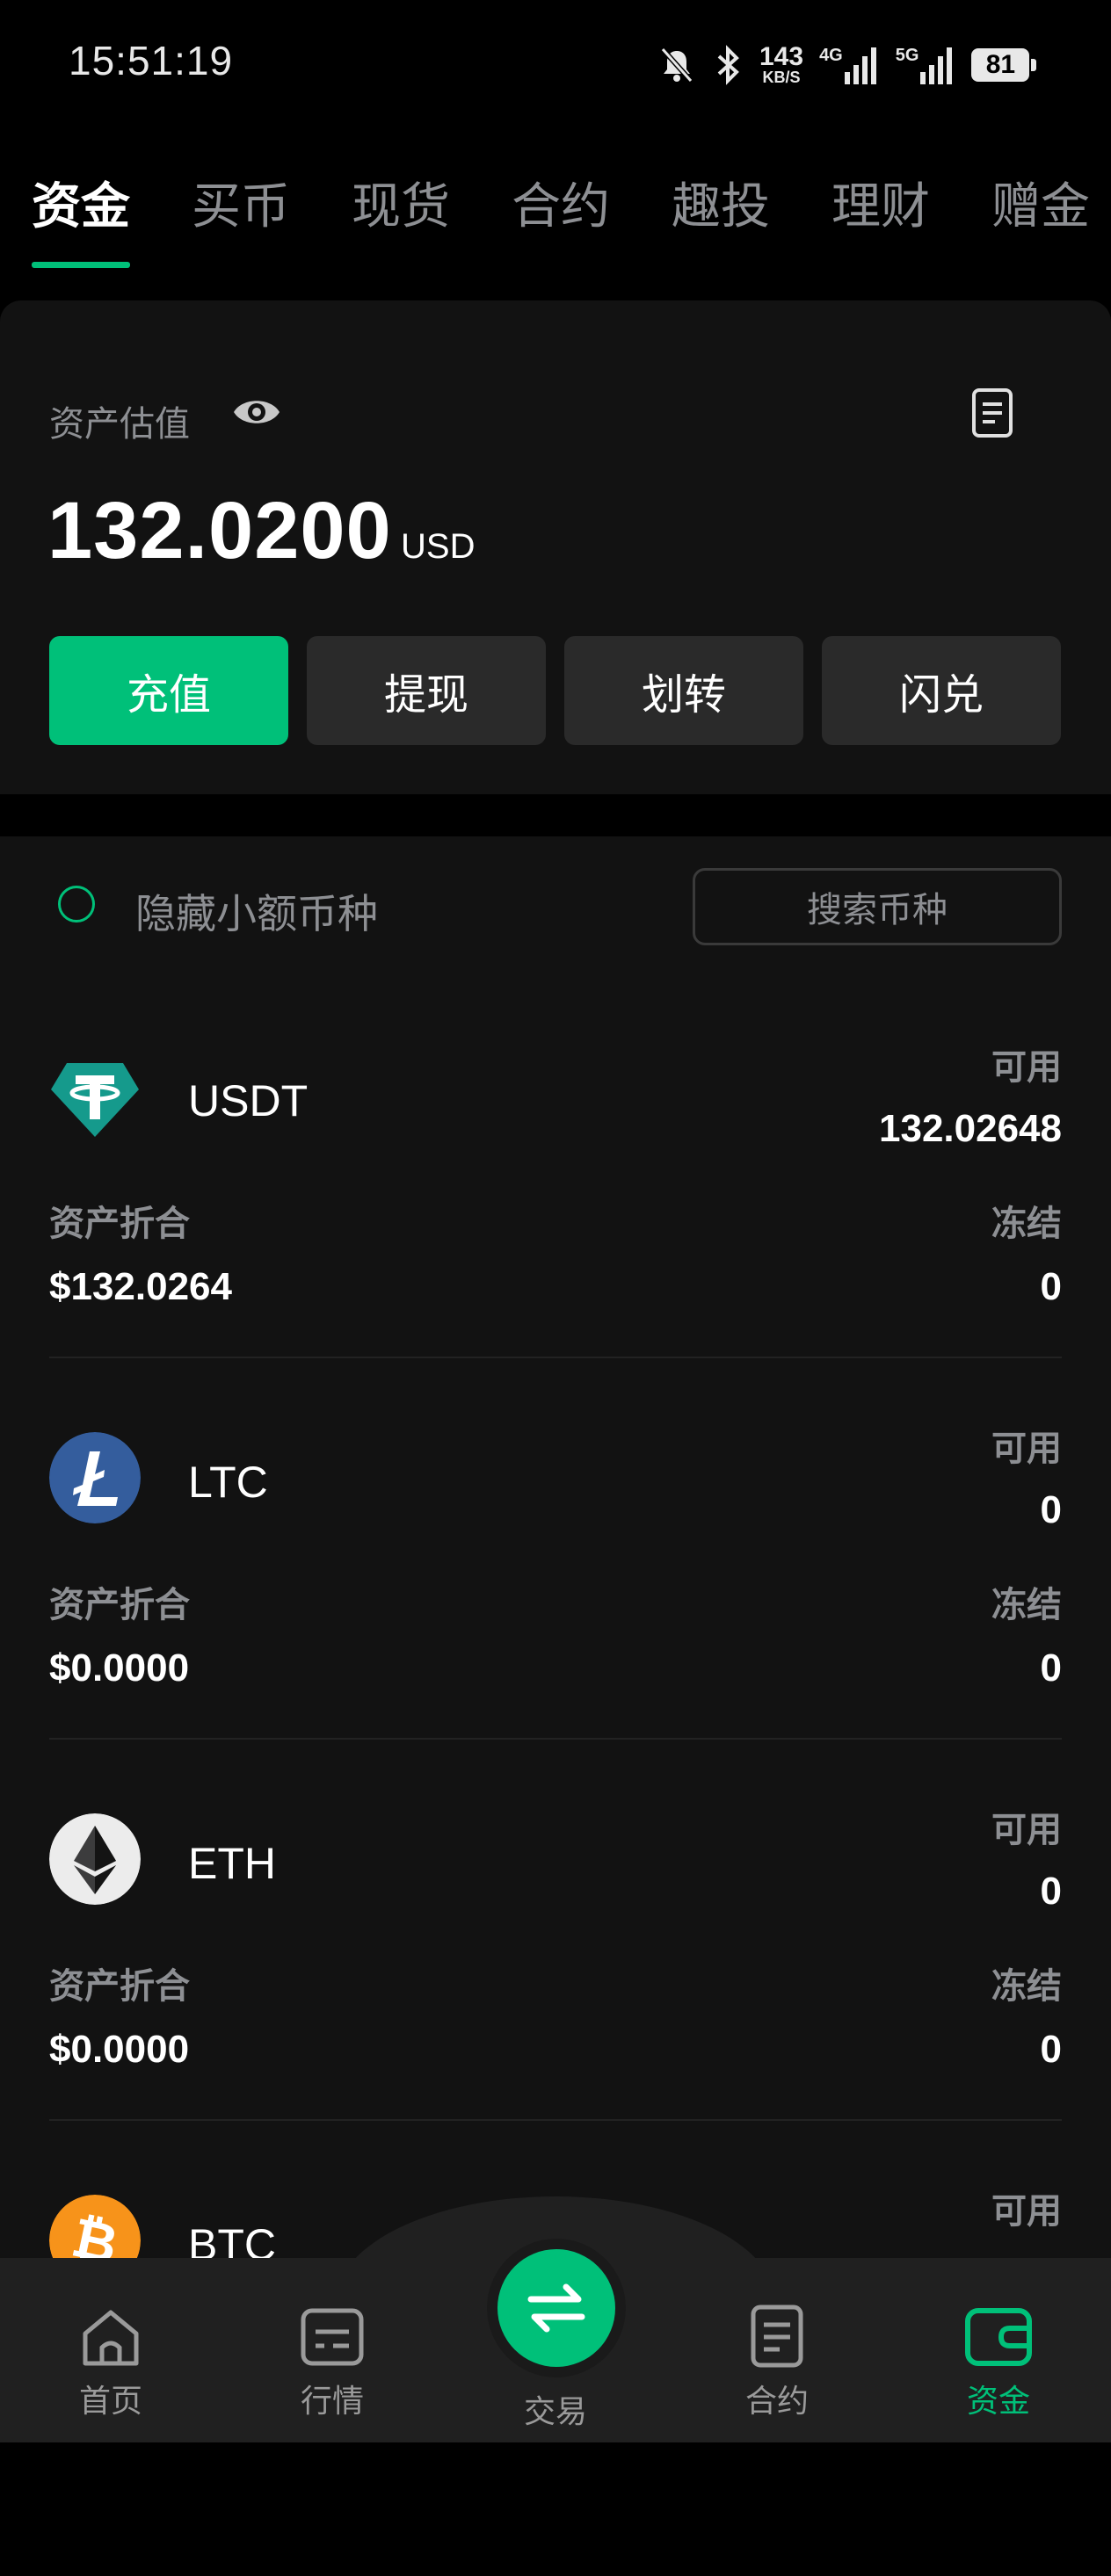 This screenshot has height=2576, width=1111. What do you see at coordinates (998, 2337) in the screenshot?
I see `wallet-icon` at bounding box center [998, 2337].